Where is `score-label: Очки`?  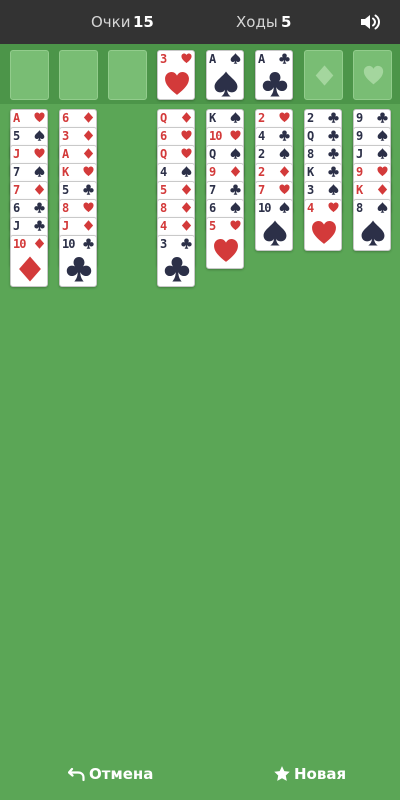 score-label: Очки is located at coordinates (111, 22).